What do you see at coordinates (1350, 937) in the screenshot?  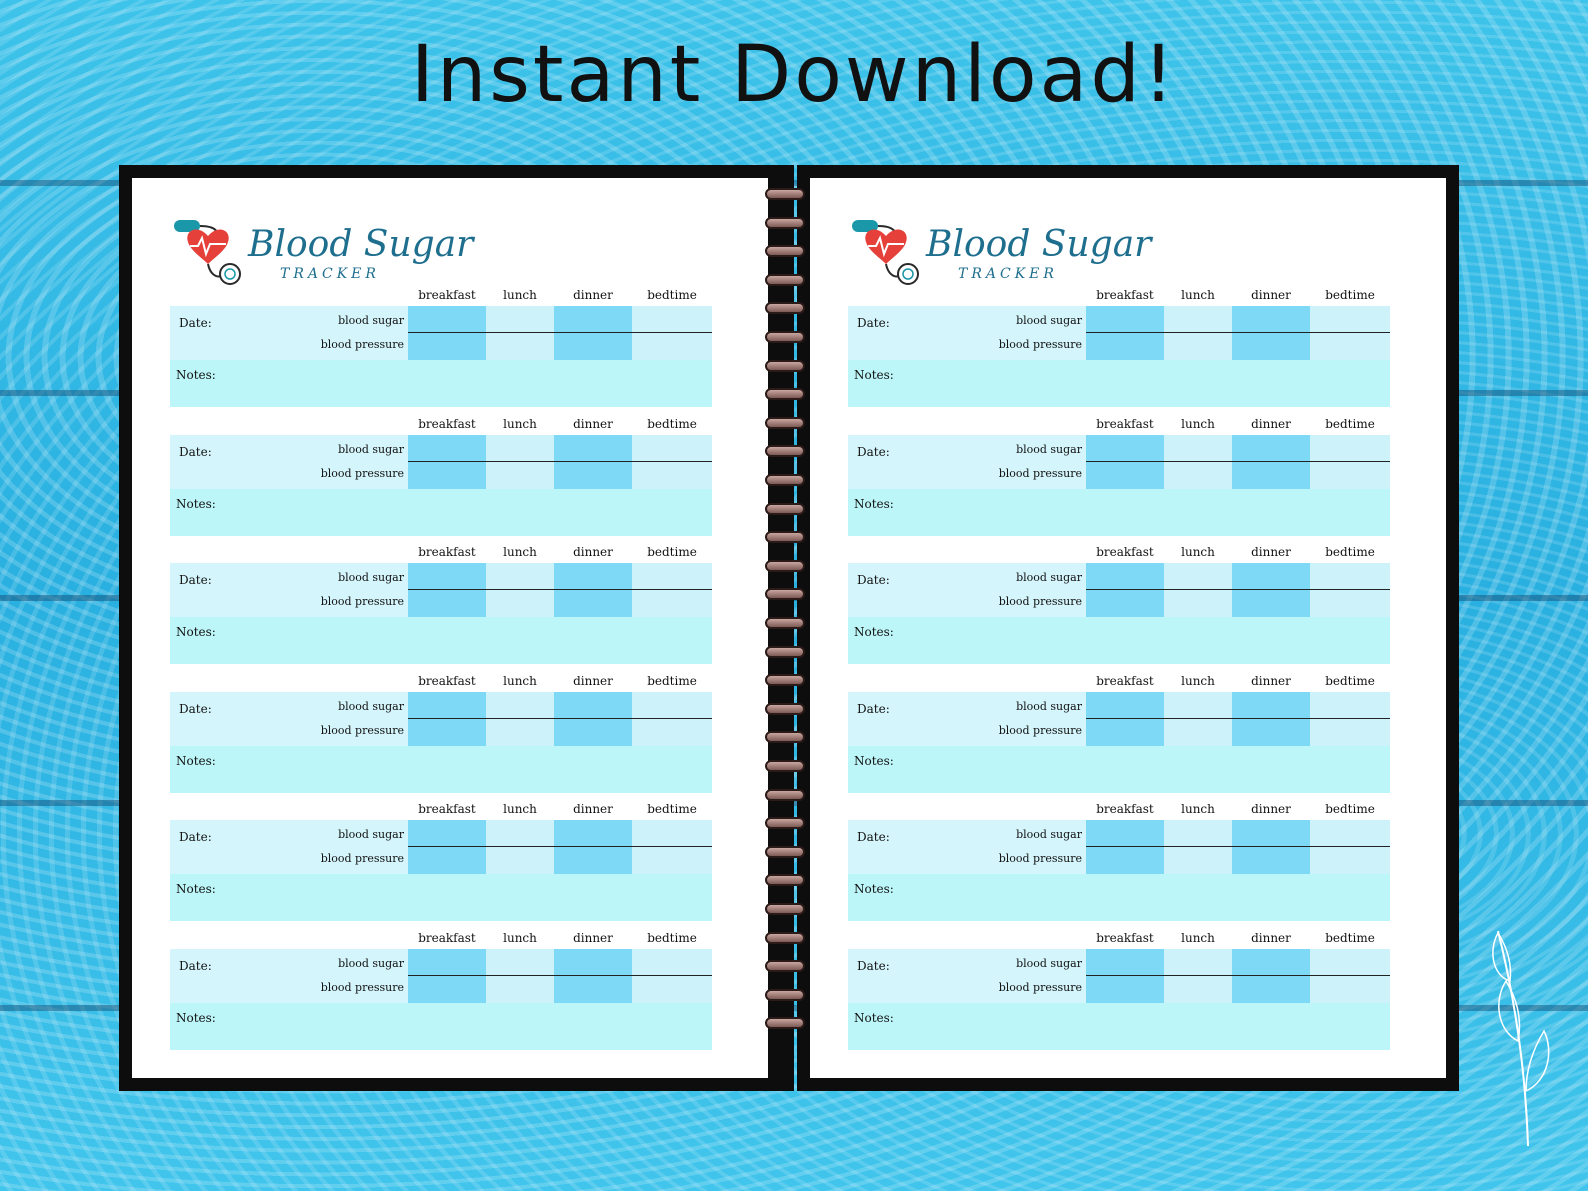 I see `meal-header-bedtime: bedtime` at bounding box center [1350, 937].